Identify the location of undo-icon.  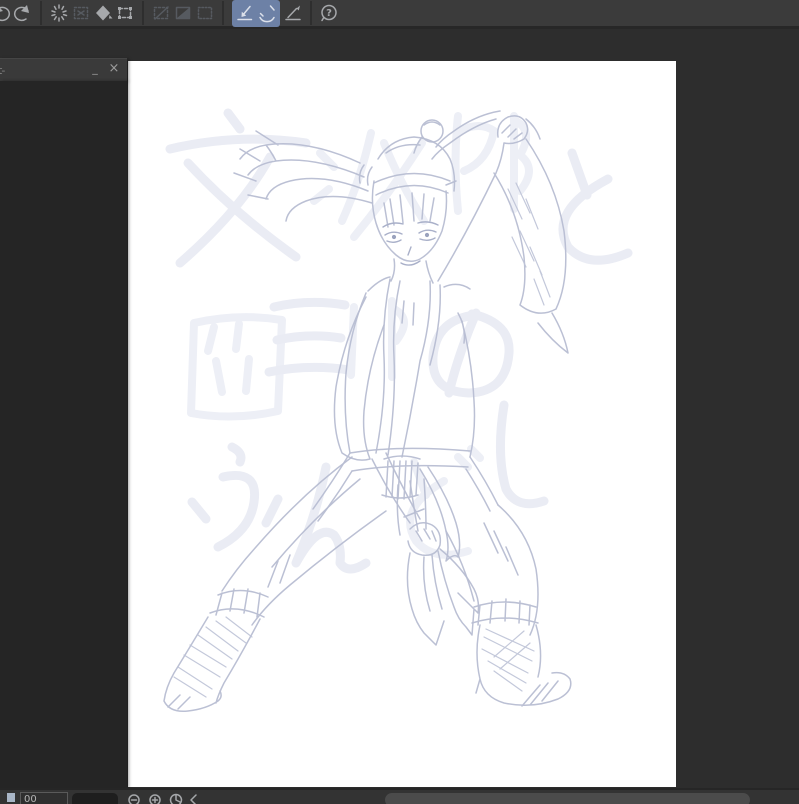
(6, 13).